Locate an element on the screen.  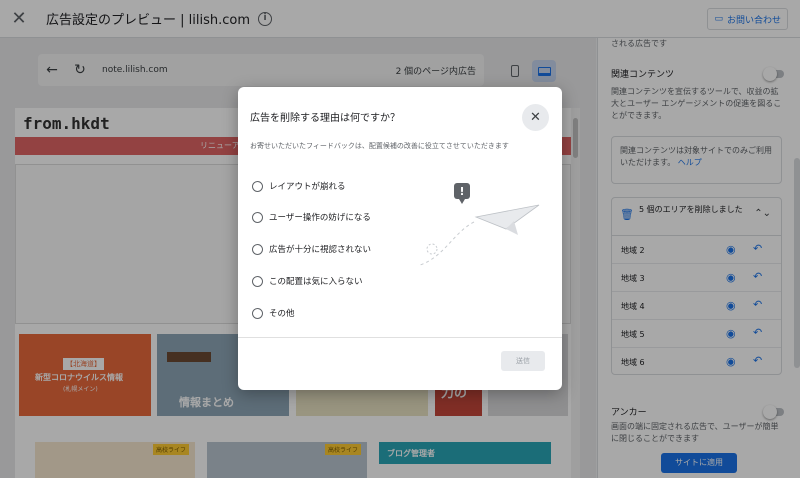
close-icon: ✕ is located at coordinates (535, 117).